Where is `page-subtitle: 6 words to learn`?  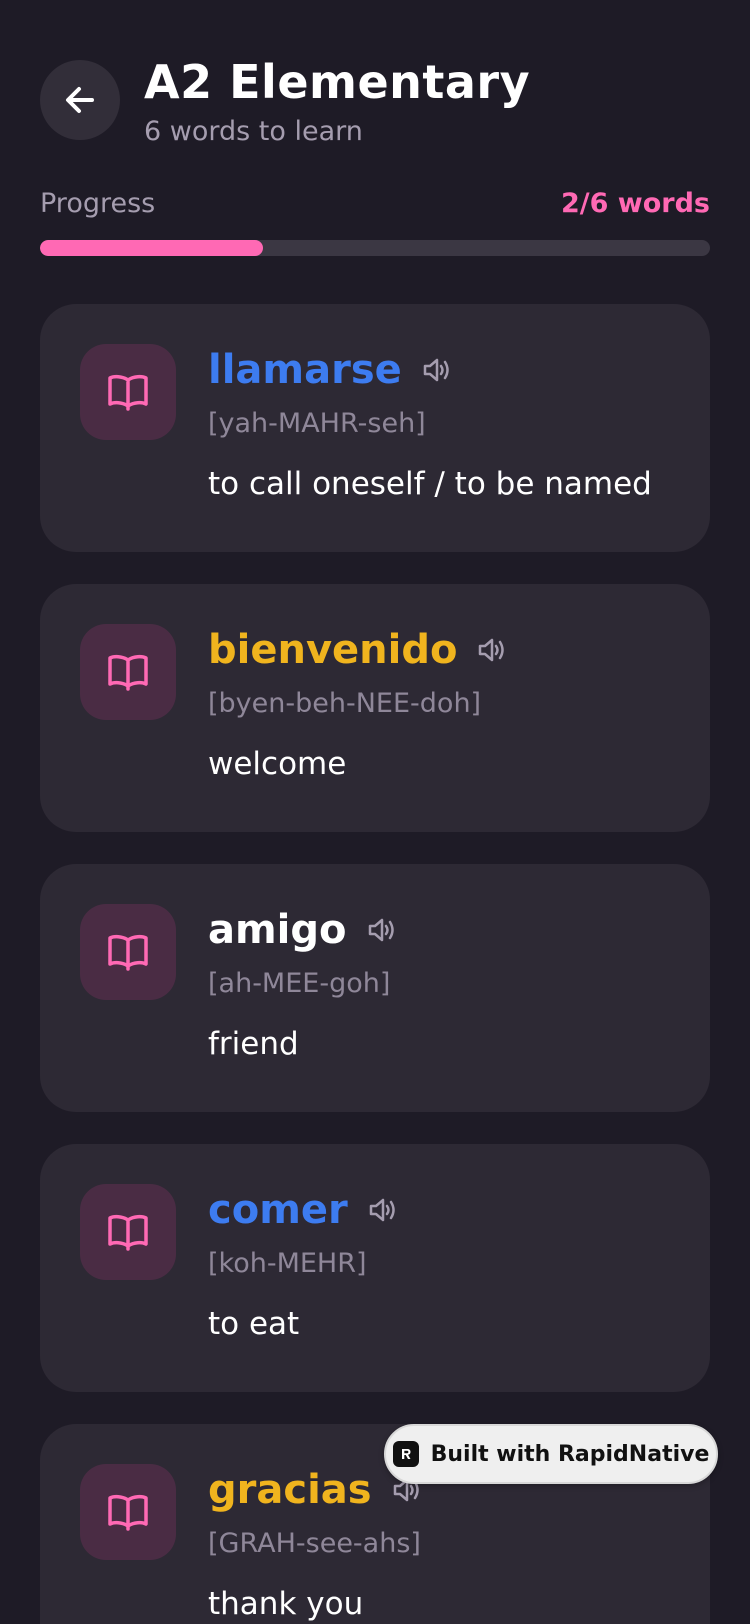
page-subtitle: 6 words to learn is located at coordinates (253, 131).